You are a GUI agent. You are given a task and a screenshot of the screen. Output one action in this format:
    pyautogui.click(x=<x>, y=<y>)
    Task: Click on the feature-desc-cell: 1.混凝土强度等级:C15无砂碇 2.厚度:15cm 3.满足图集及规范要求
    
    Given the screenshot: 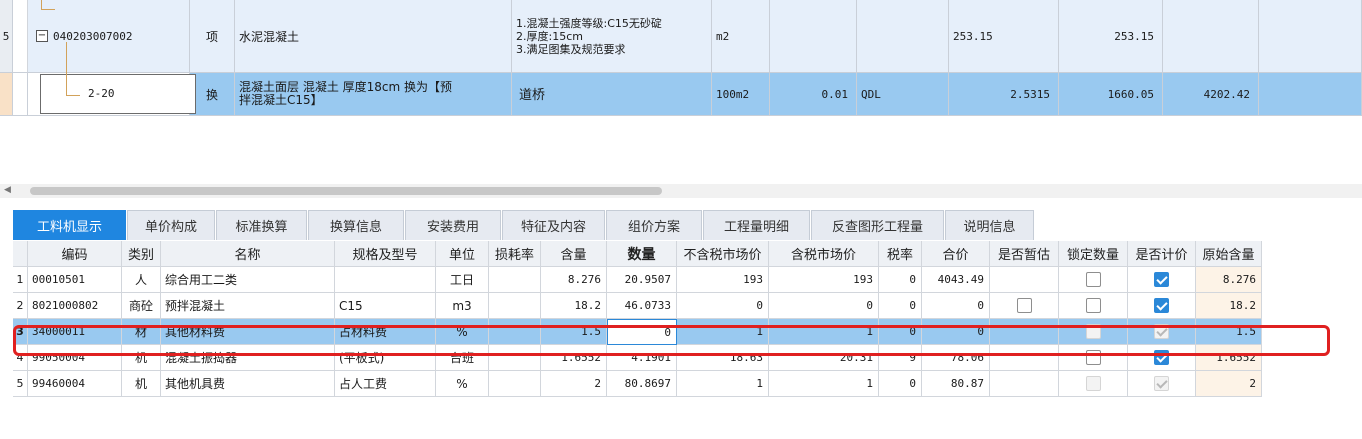 What is the action you would take?
    pyautogui.click(x=612, y=36)
    